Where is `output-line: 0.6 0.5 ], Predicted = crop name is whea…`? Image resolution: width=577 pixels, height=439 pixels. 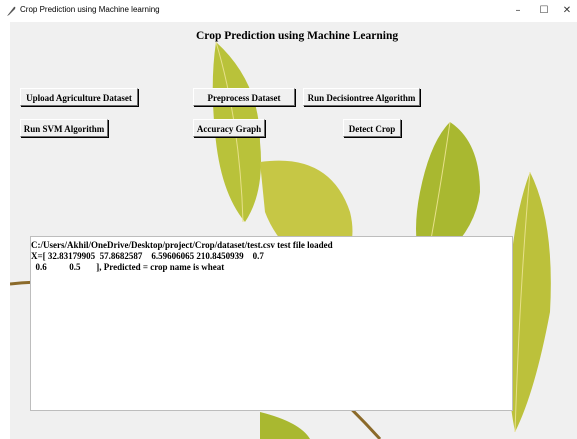
output-line: 0.6 0.5 ], Predicted = crop name is whea… is located at coordinates (128, 267).